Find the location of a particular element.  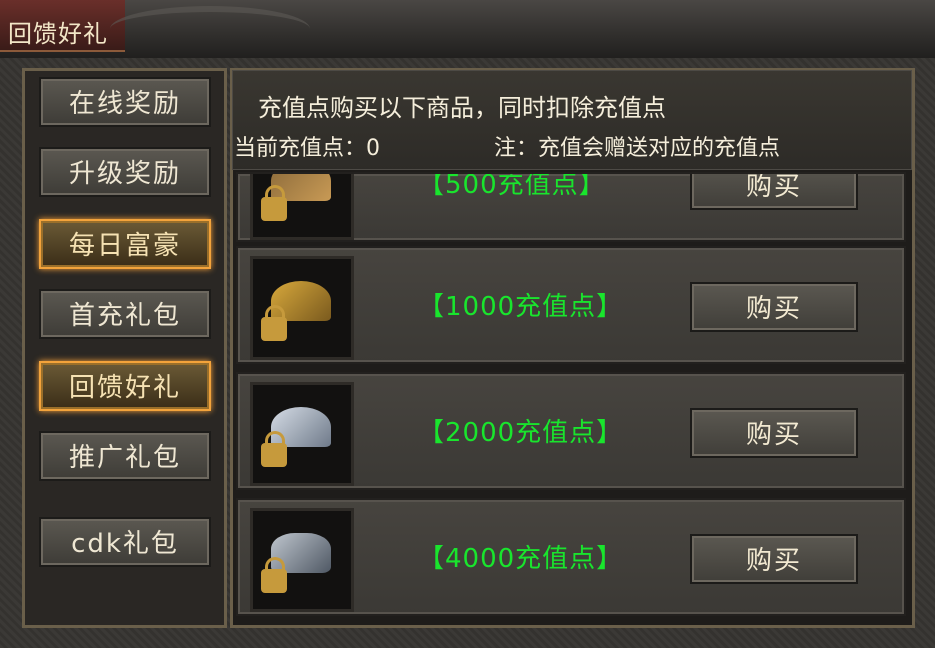

sidebar-item-promotion: 推广礼包 is located at coordinates (125, 456).